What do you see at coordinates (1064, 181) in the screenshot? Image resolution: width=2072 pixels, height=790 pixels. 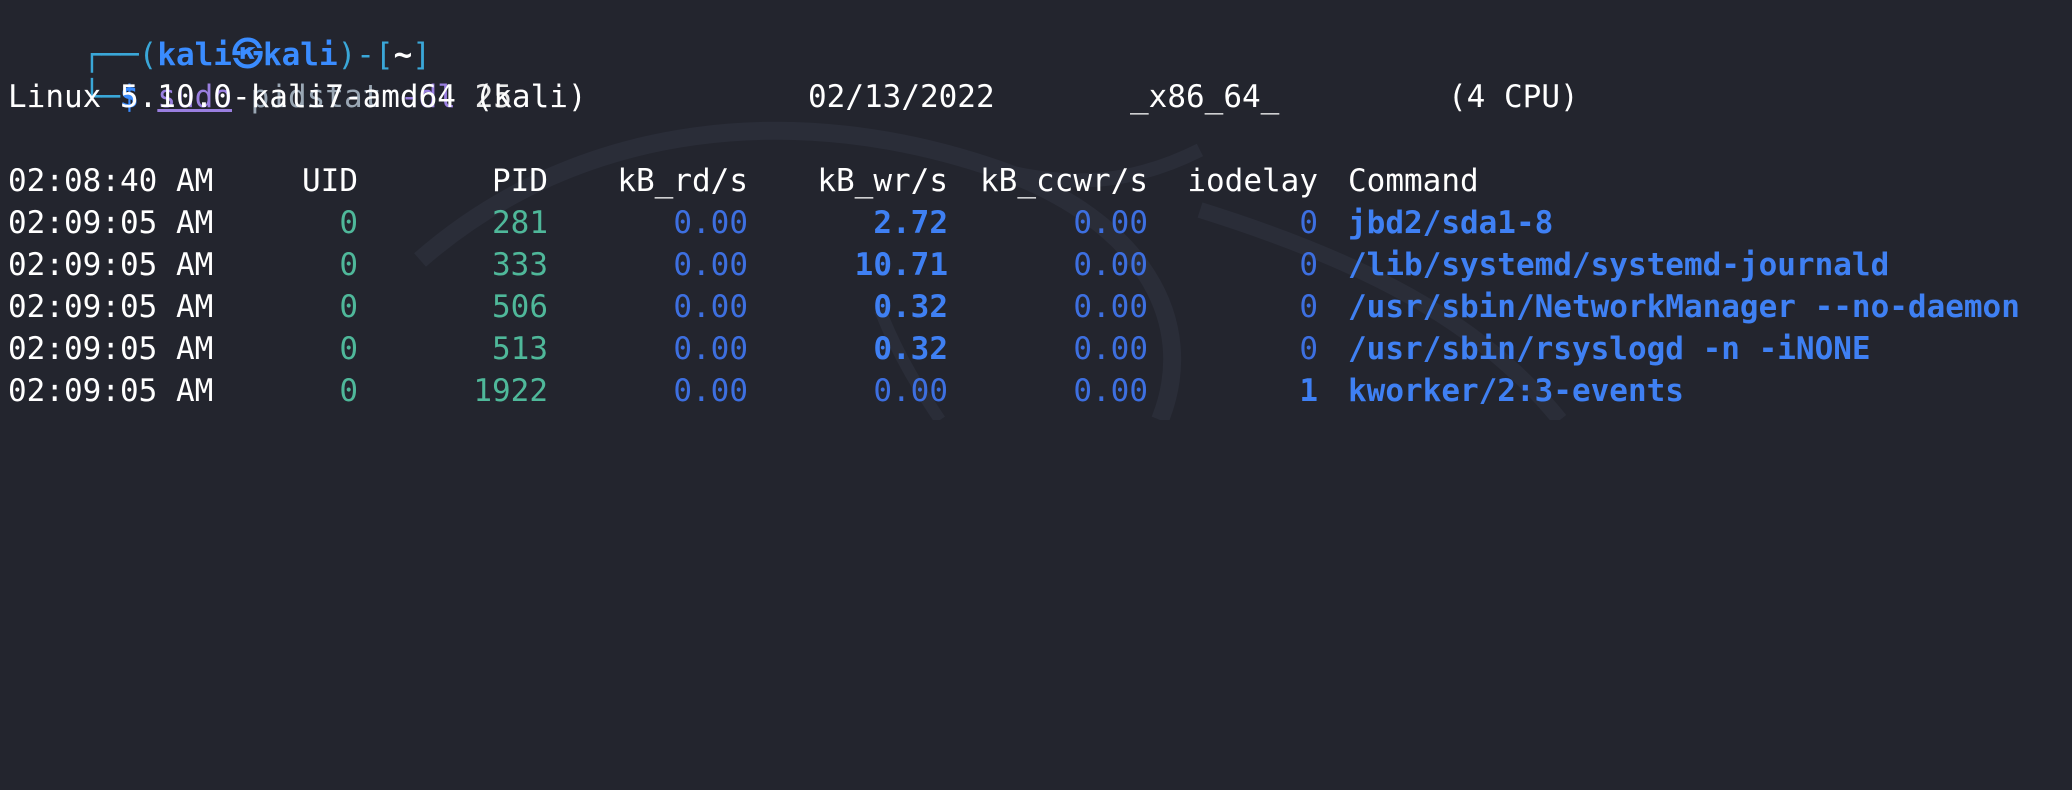 I see `header-kb-ccwr: kB_ccwr/s` at bounding box center [1064, 181].